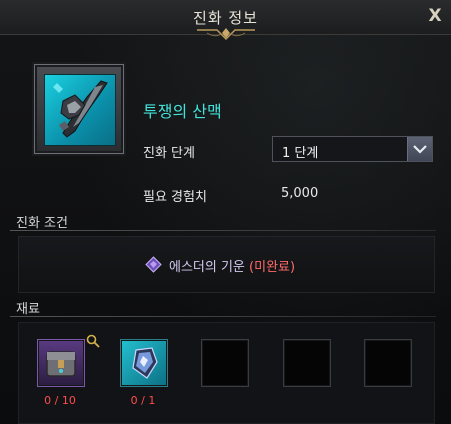 Image resolution: width=451 pixels, height=424 pixels. I want to click on crystal-shard-icon, so click(145, 363).